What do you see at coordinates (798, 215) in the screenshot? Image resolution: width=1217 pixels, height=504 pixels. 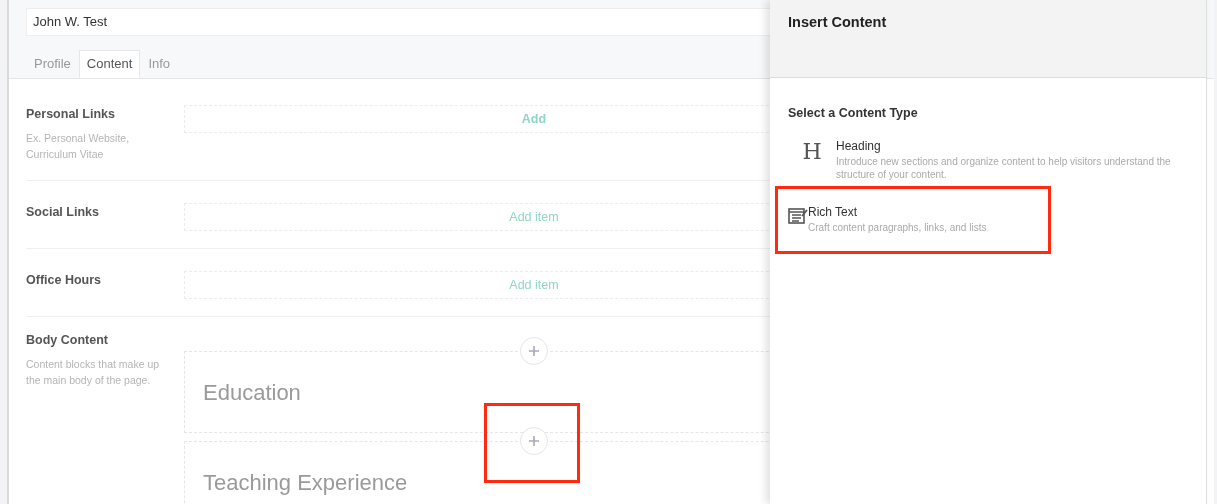 I see `document-edit-icon` at bounding box center [798, 215].